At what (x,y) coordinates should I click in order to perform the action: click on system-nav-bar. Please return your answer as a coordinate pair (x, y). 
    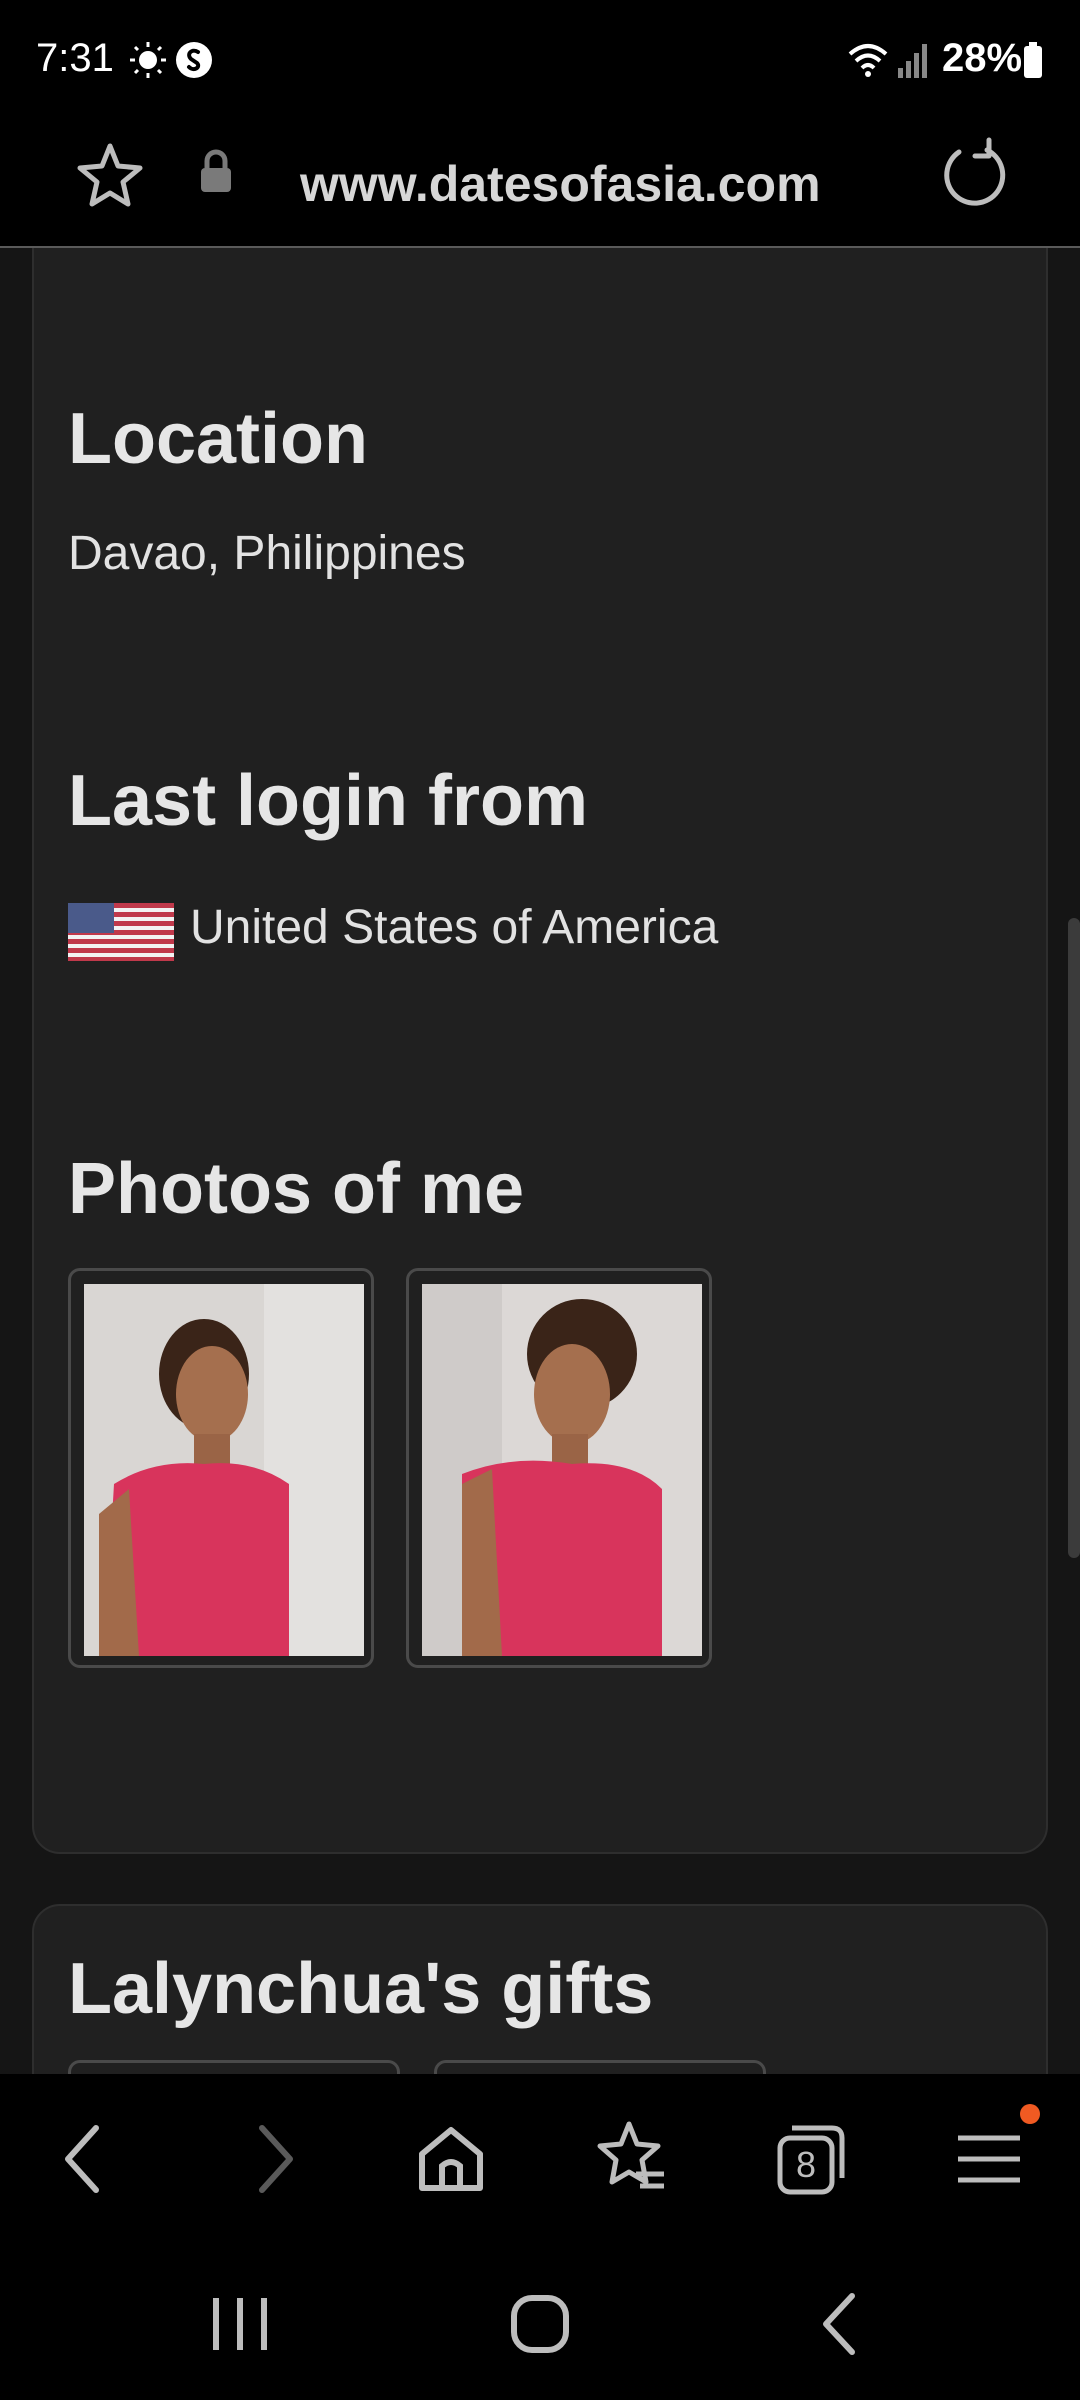
    Looking at the image, I should click on (540, 2322).